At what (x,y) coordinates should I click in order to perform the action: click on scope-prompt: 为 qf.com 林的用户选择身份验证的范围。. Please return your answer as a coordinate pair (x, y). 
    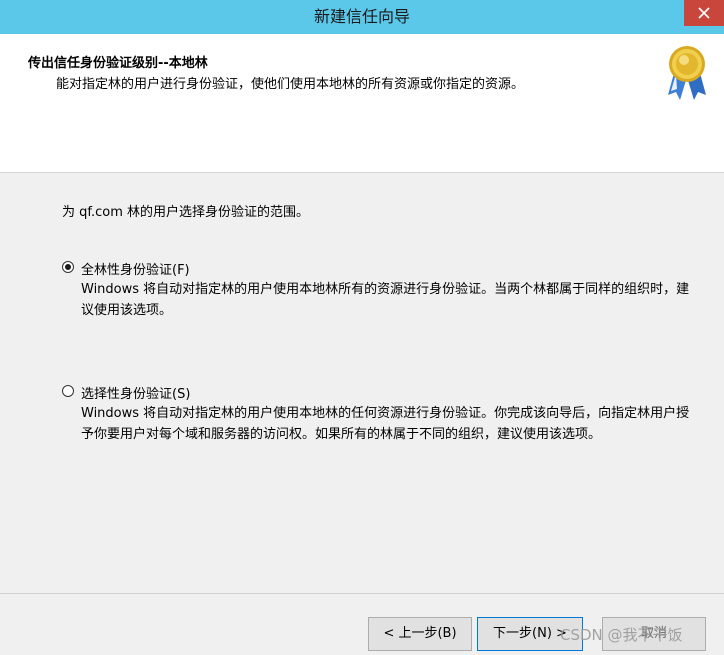
    Looking at the image, I should click on (186, 212).